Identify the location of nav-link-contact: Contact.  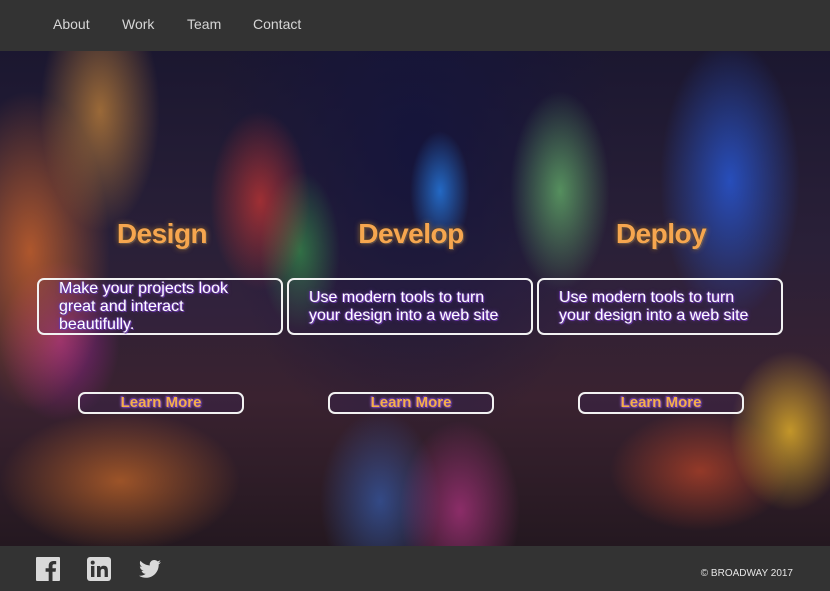
(277, 24).